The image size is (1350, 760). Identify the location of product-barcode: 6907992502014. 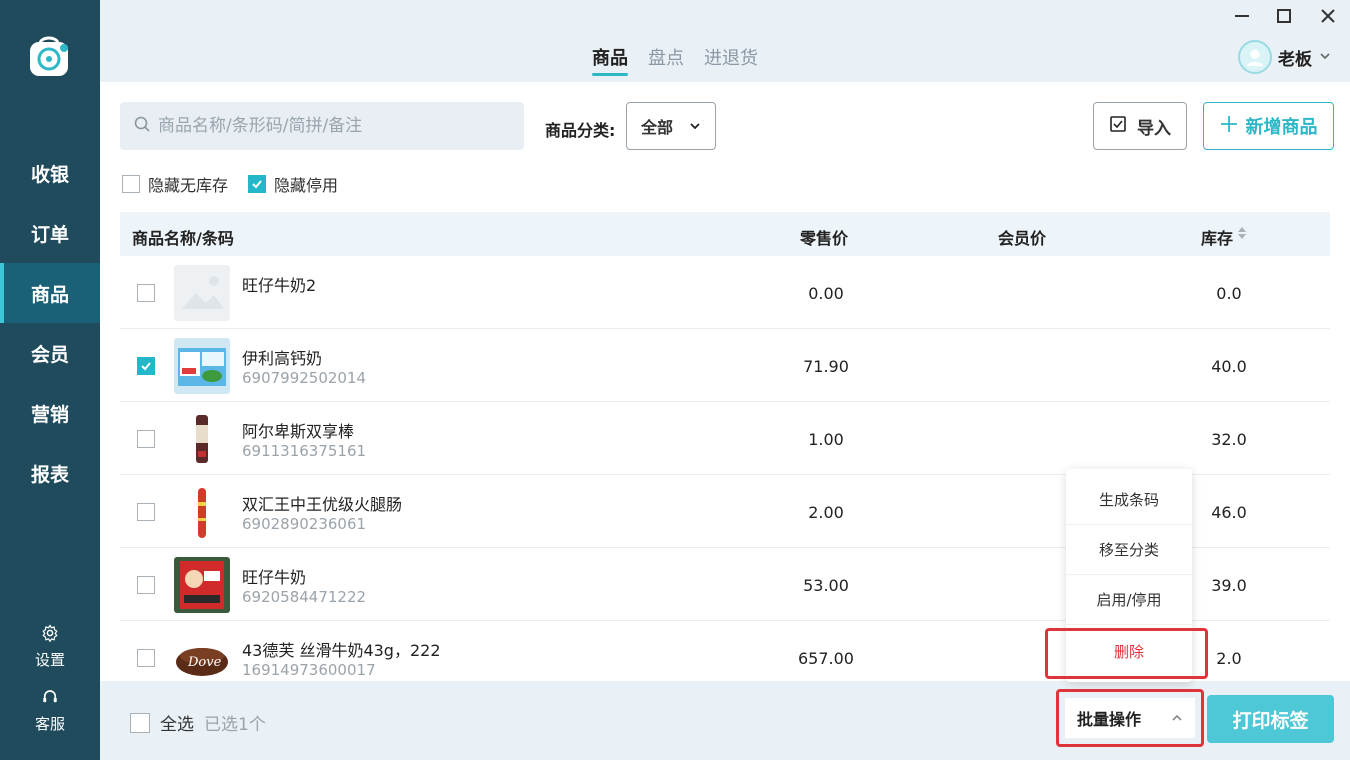
(304, 378).